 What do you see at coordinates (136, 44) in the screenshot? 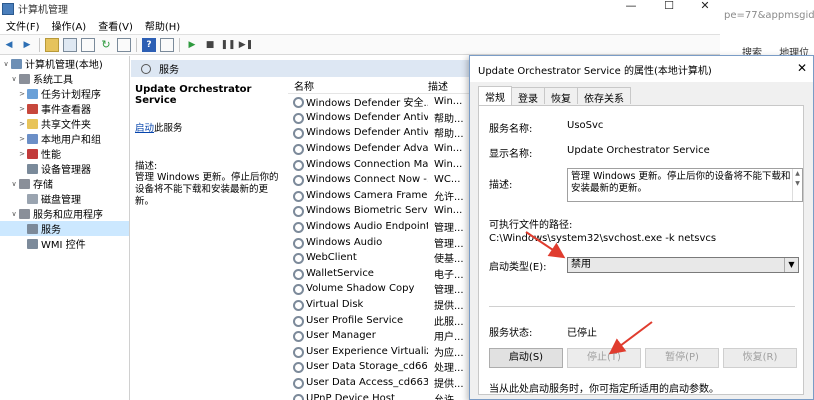
I see `toolbar-divider` at bounding box center [136, 44].